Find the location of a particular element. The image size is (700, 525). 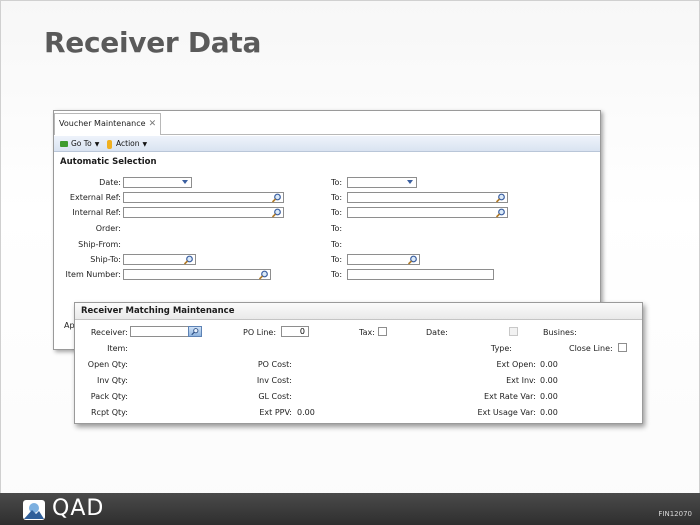

po-line-field: 0 is located at coordinates (295, 331).